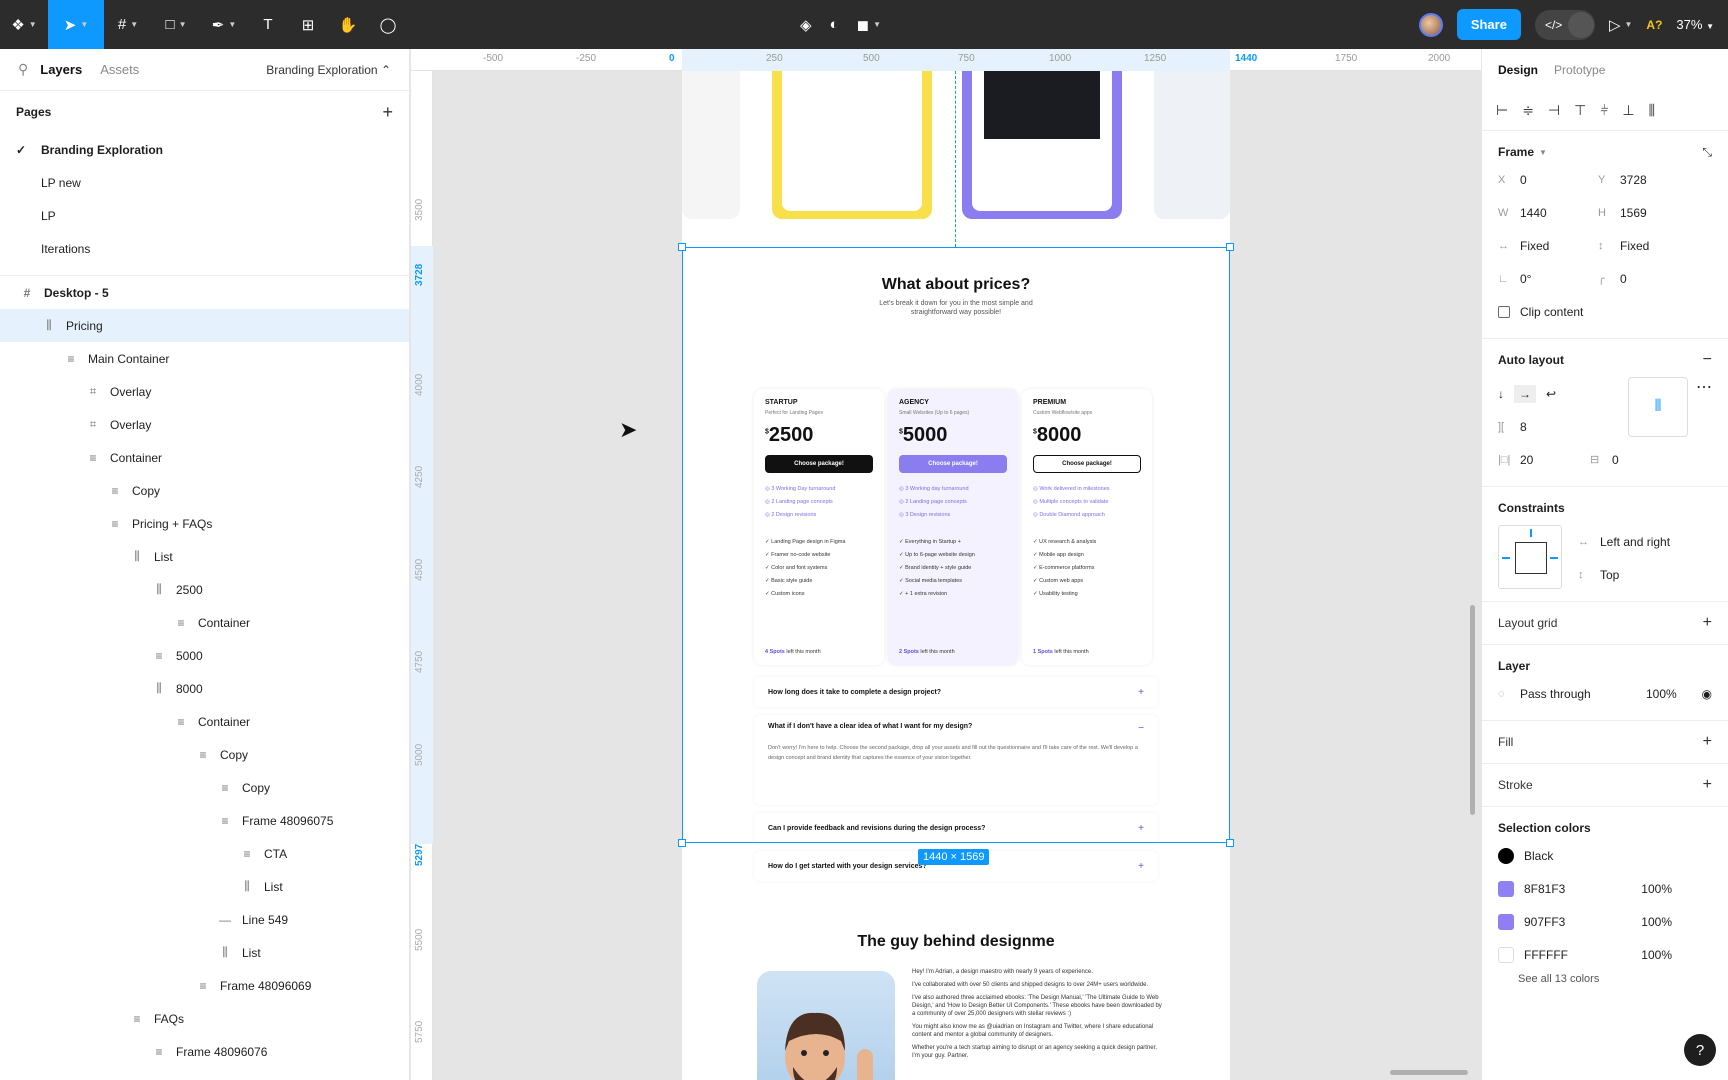  What do you see at coordinates (1707, 623) in the screenshot?
I see `add-layout-grid-icon: +` at bounding box center [1707, 623].